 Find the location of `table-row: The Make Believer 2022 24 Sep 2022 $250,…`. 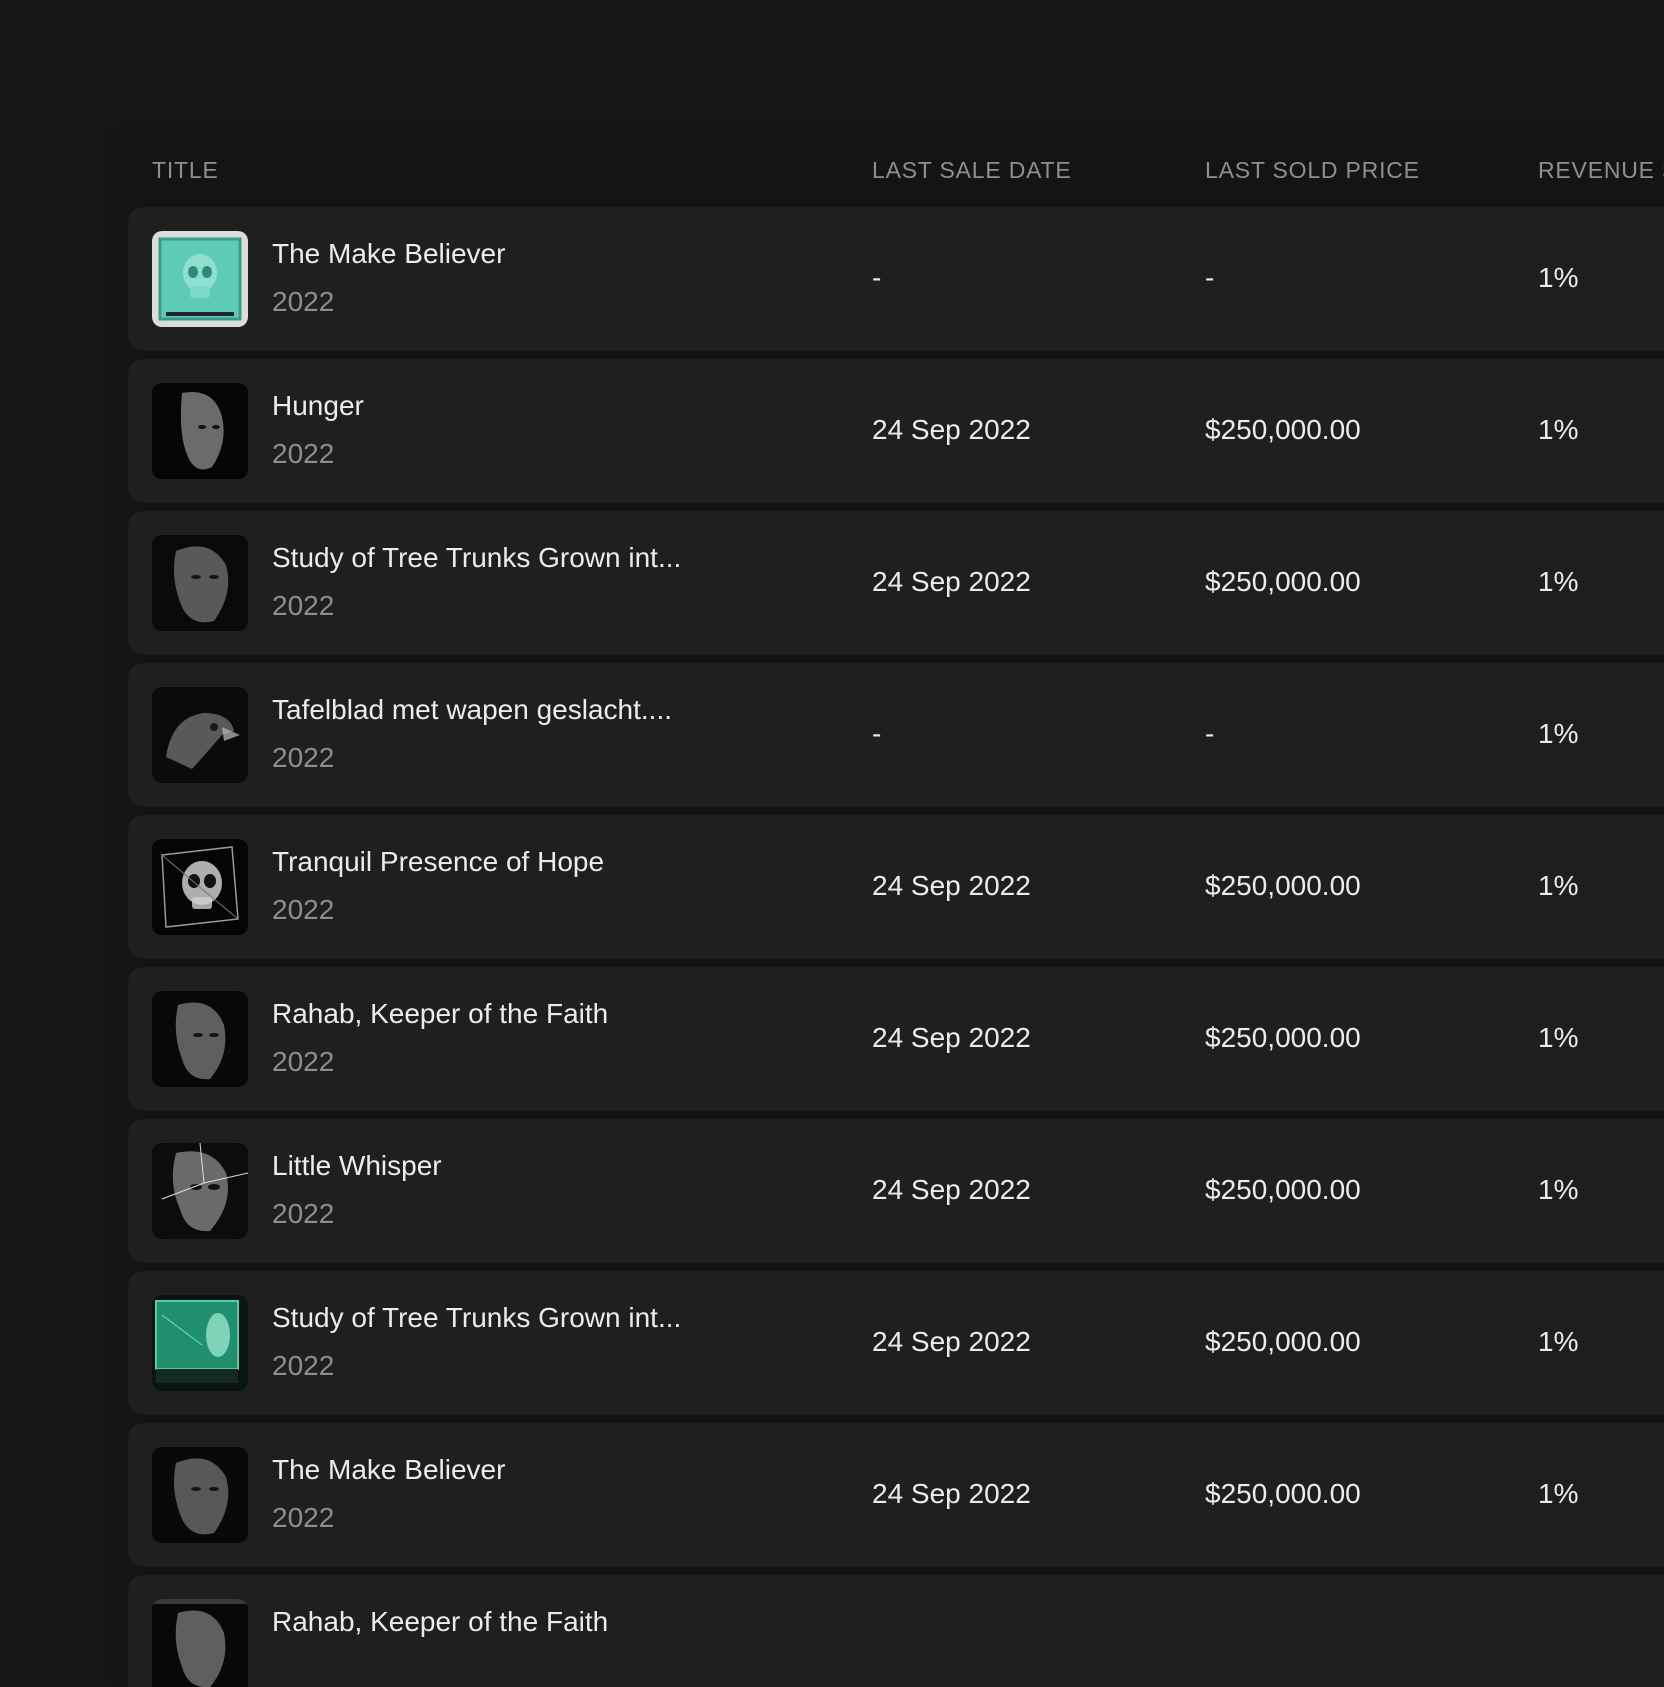

table-row: The Make Believer 2022 24 Sep 2022 $250,… is located at coordinates (896, 1495).